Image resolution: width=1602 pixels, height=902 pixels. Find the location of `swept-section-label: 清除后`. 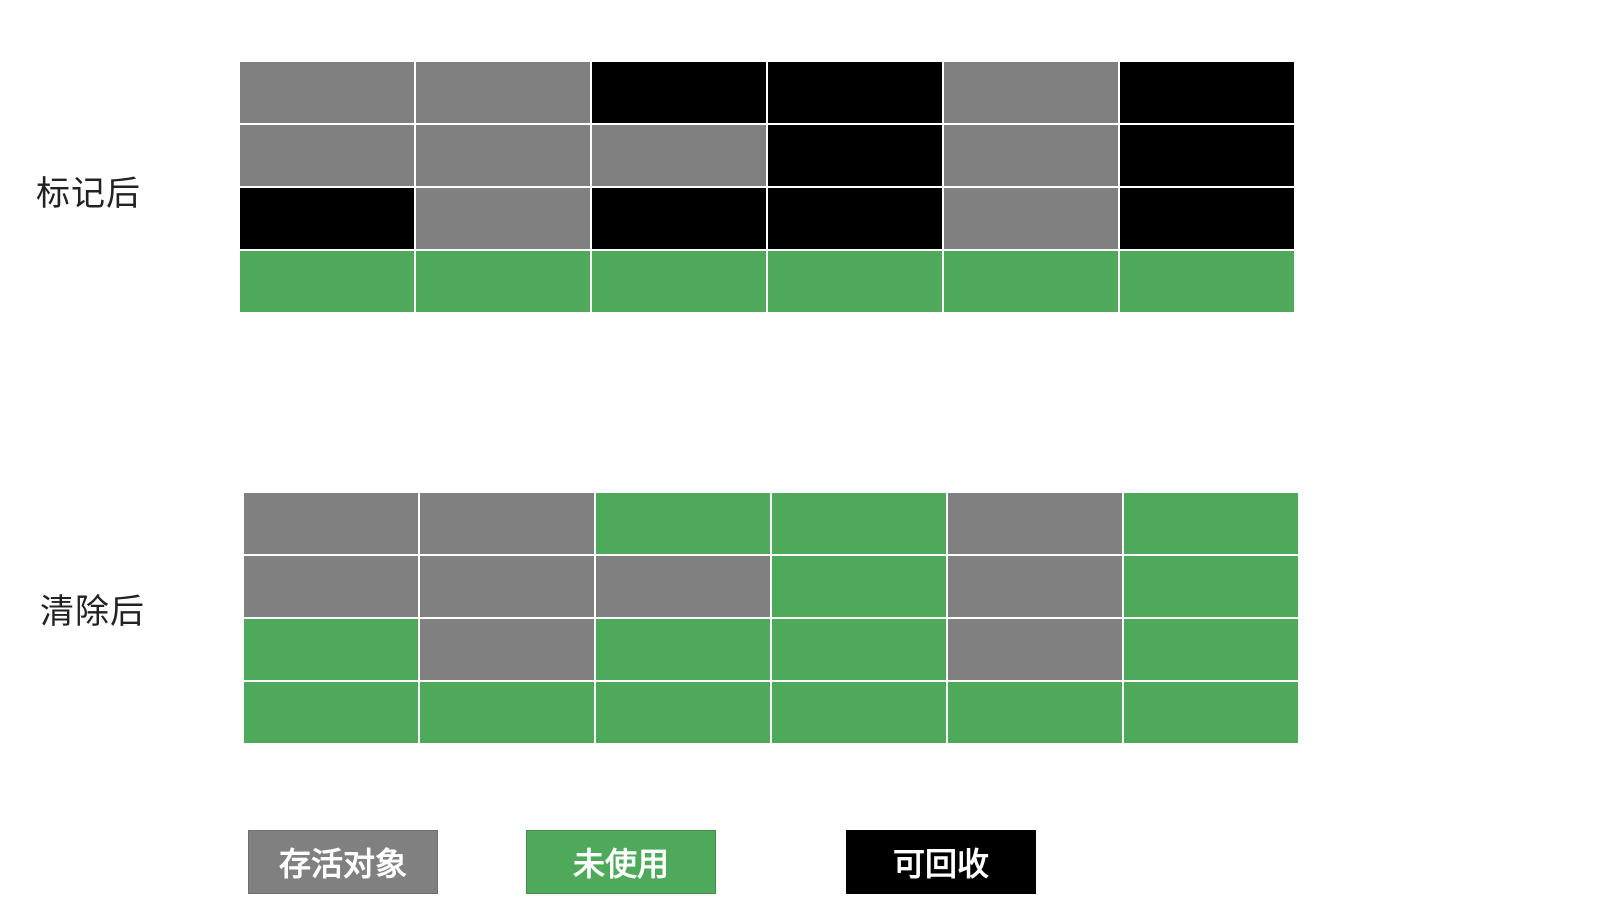

swept-section-label: 清除后 is located at coordinates (92, 612).